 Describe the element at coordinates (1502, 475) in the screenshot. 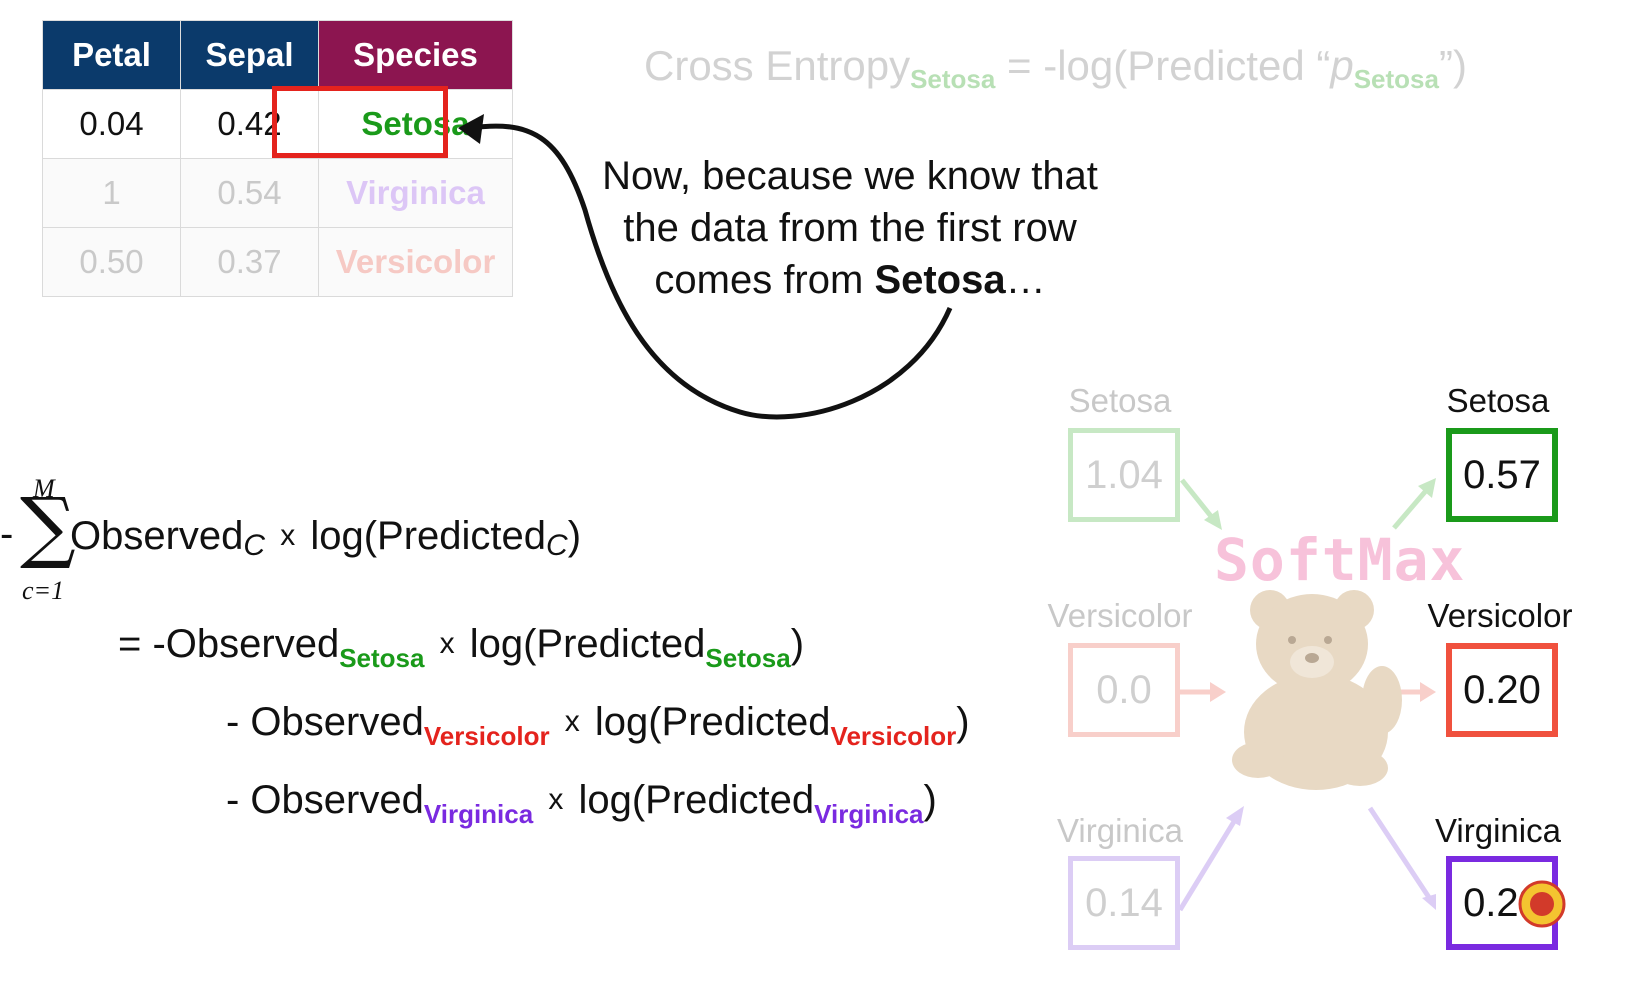

I see `output-value-setosa: 0.57` at that location.